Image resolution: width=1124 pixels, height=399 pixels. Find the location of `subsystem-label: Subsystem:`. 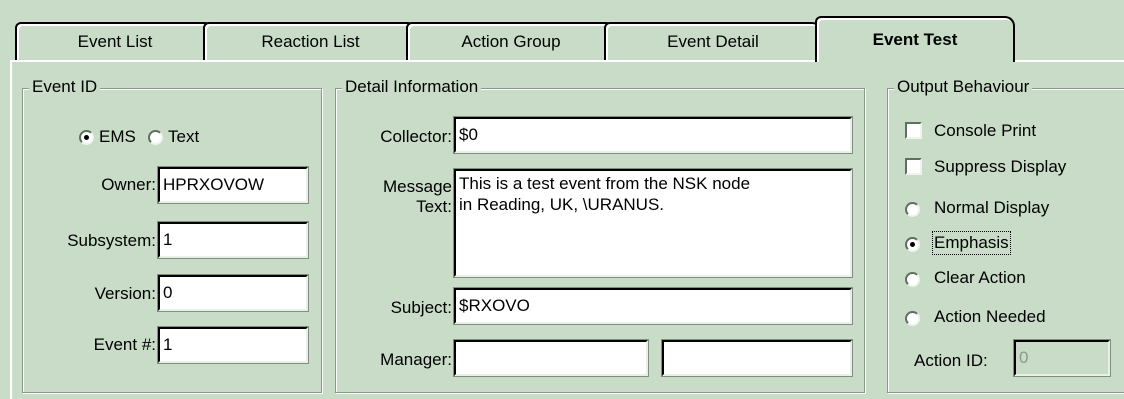

subsystem-label: Subsystem: is located at coordinates (111, 240).